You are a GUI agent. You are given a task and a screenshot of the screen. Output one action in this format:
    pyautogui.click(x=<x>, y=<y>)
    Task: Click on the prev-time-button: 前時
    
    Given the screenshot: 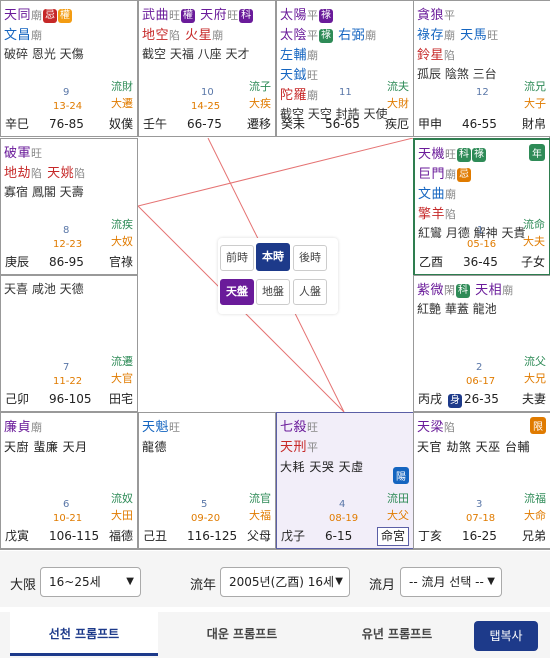 What is the action you would take?
    pyautogui.click(x=237, y=258)
    